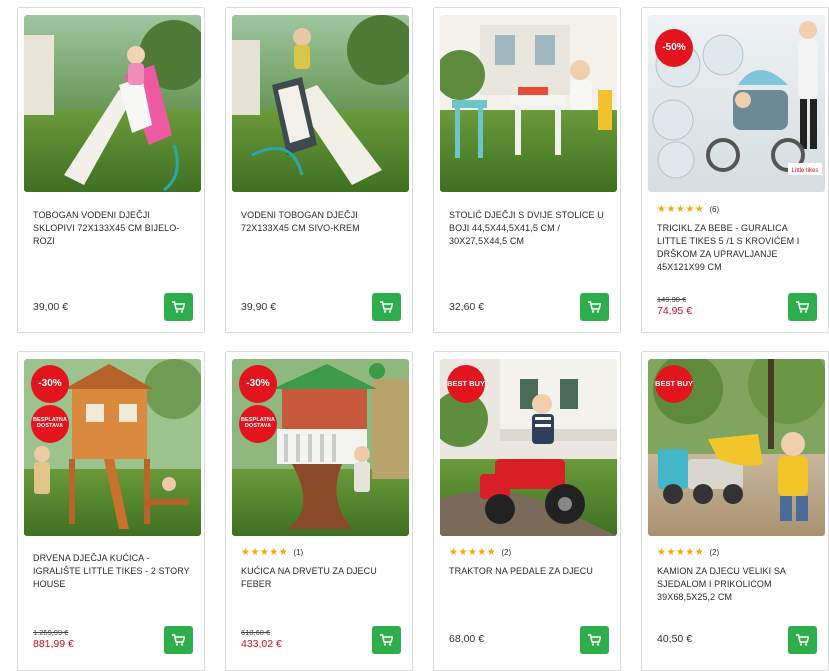  Describe the element at coordinates (672, 299) in the screenshot. I see `old-price: 149,90 €` at that location.